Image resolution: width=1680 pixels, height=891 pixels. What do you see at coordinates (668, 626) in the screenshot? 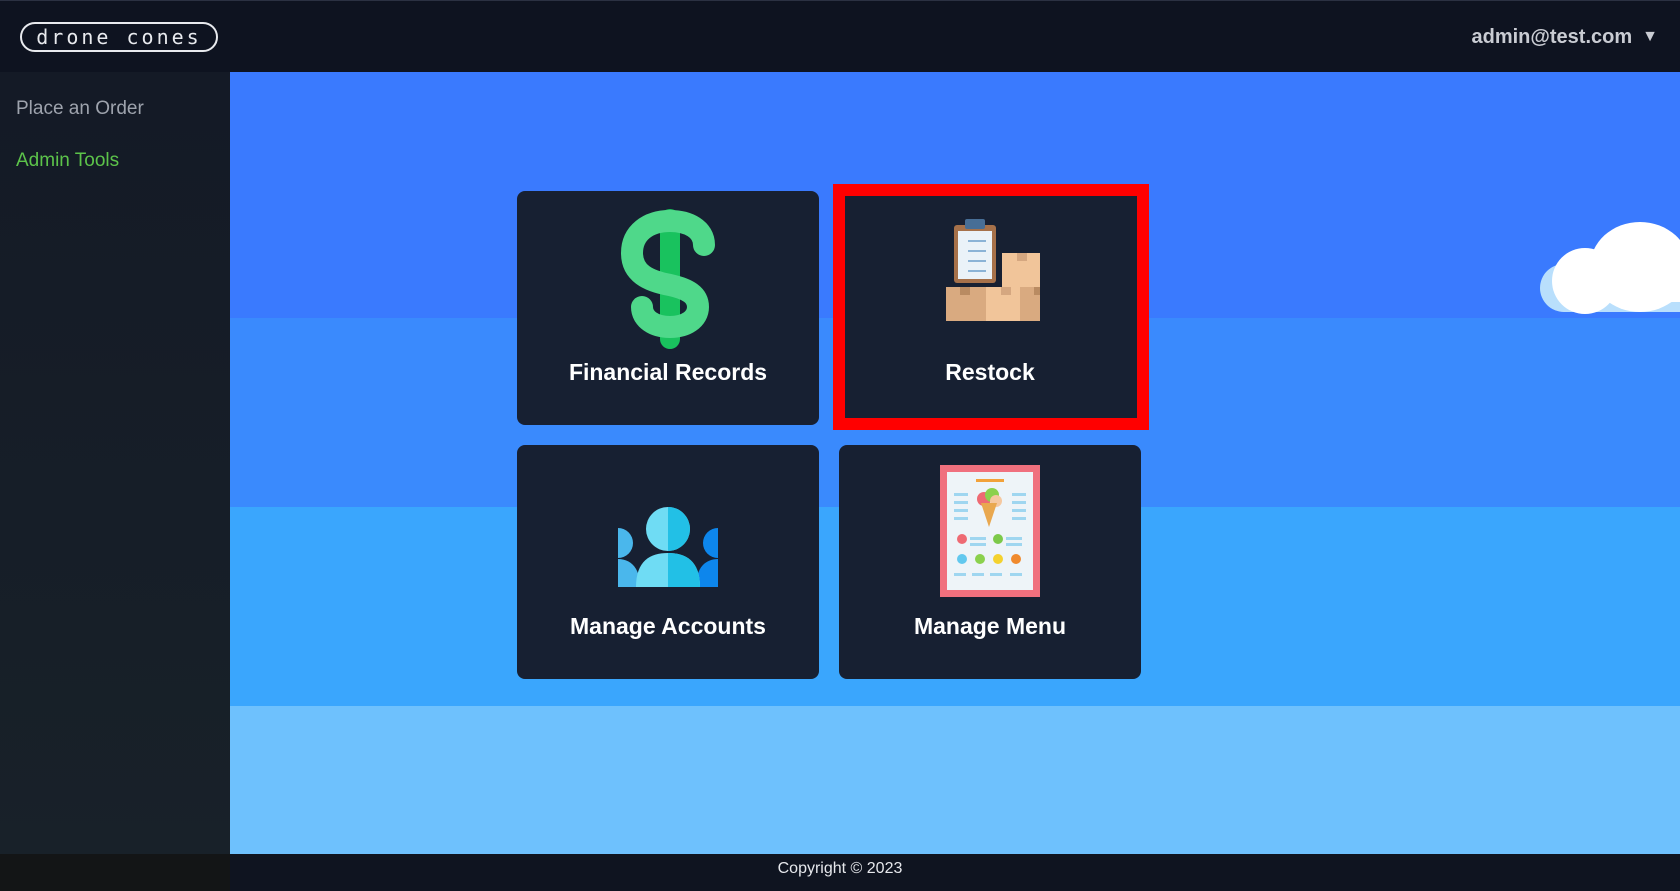
I see `tile-label: Manage Accounts` at bounding box center [668, 626].